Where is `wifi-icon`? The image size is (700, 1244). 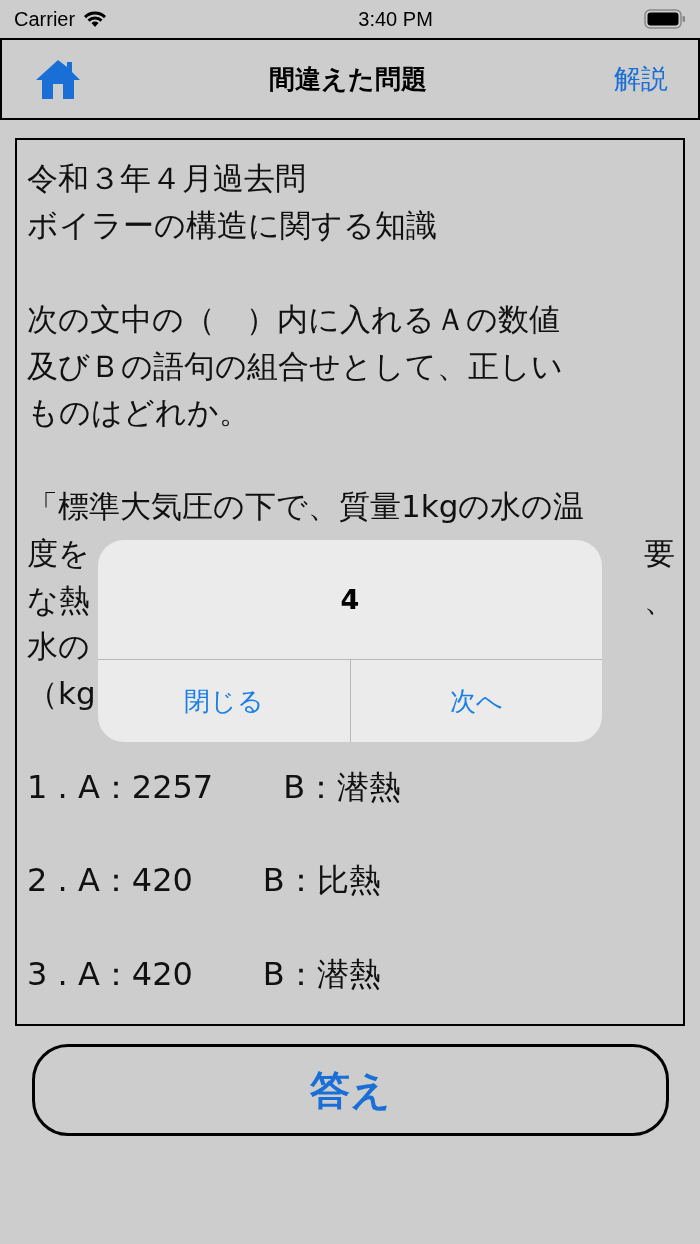 wifi-icon is located at coordinates (95, 19).